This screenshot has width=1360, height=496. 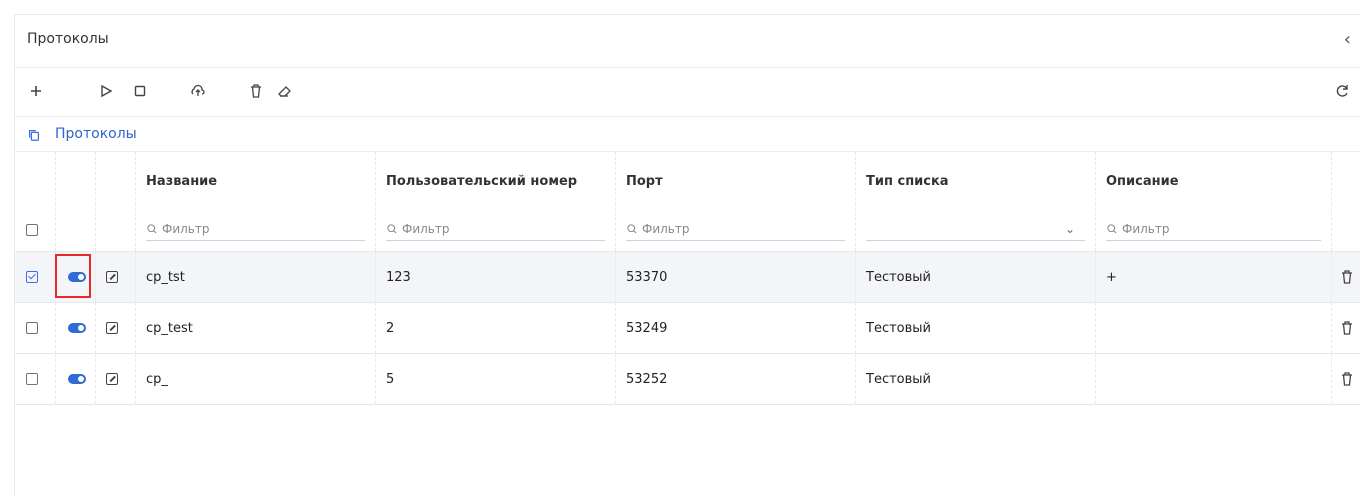 I want to click on header-toggle-col, so click(x=75, y=201).